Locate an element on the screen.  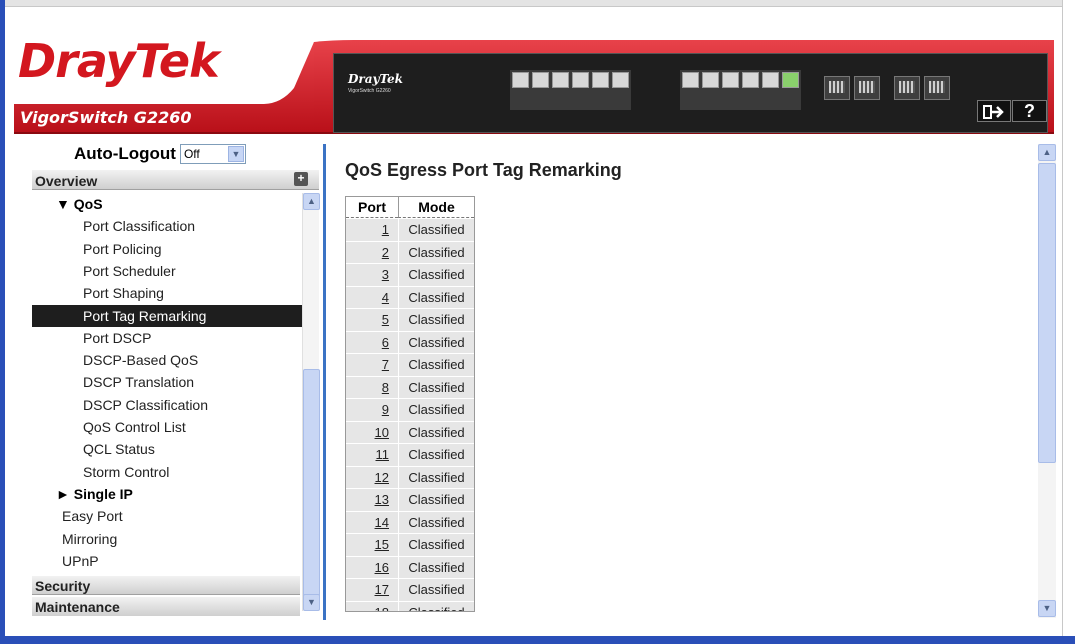
port-active-icon is located at coordinates (790, 80).